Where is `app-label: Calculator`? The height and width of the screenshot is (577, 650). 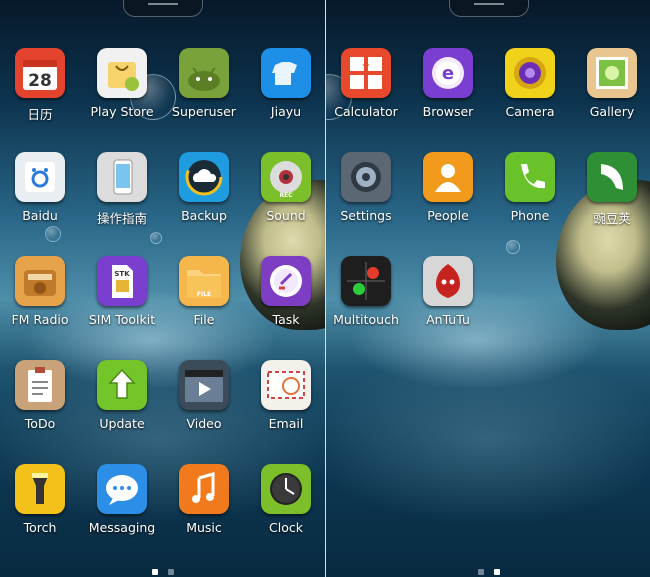
app-label: Calculator is located at coordinates (366, 111).